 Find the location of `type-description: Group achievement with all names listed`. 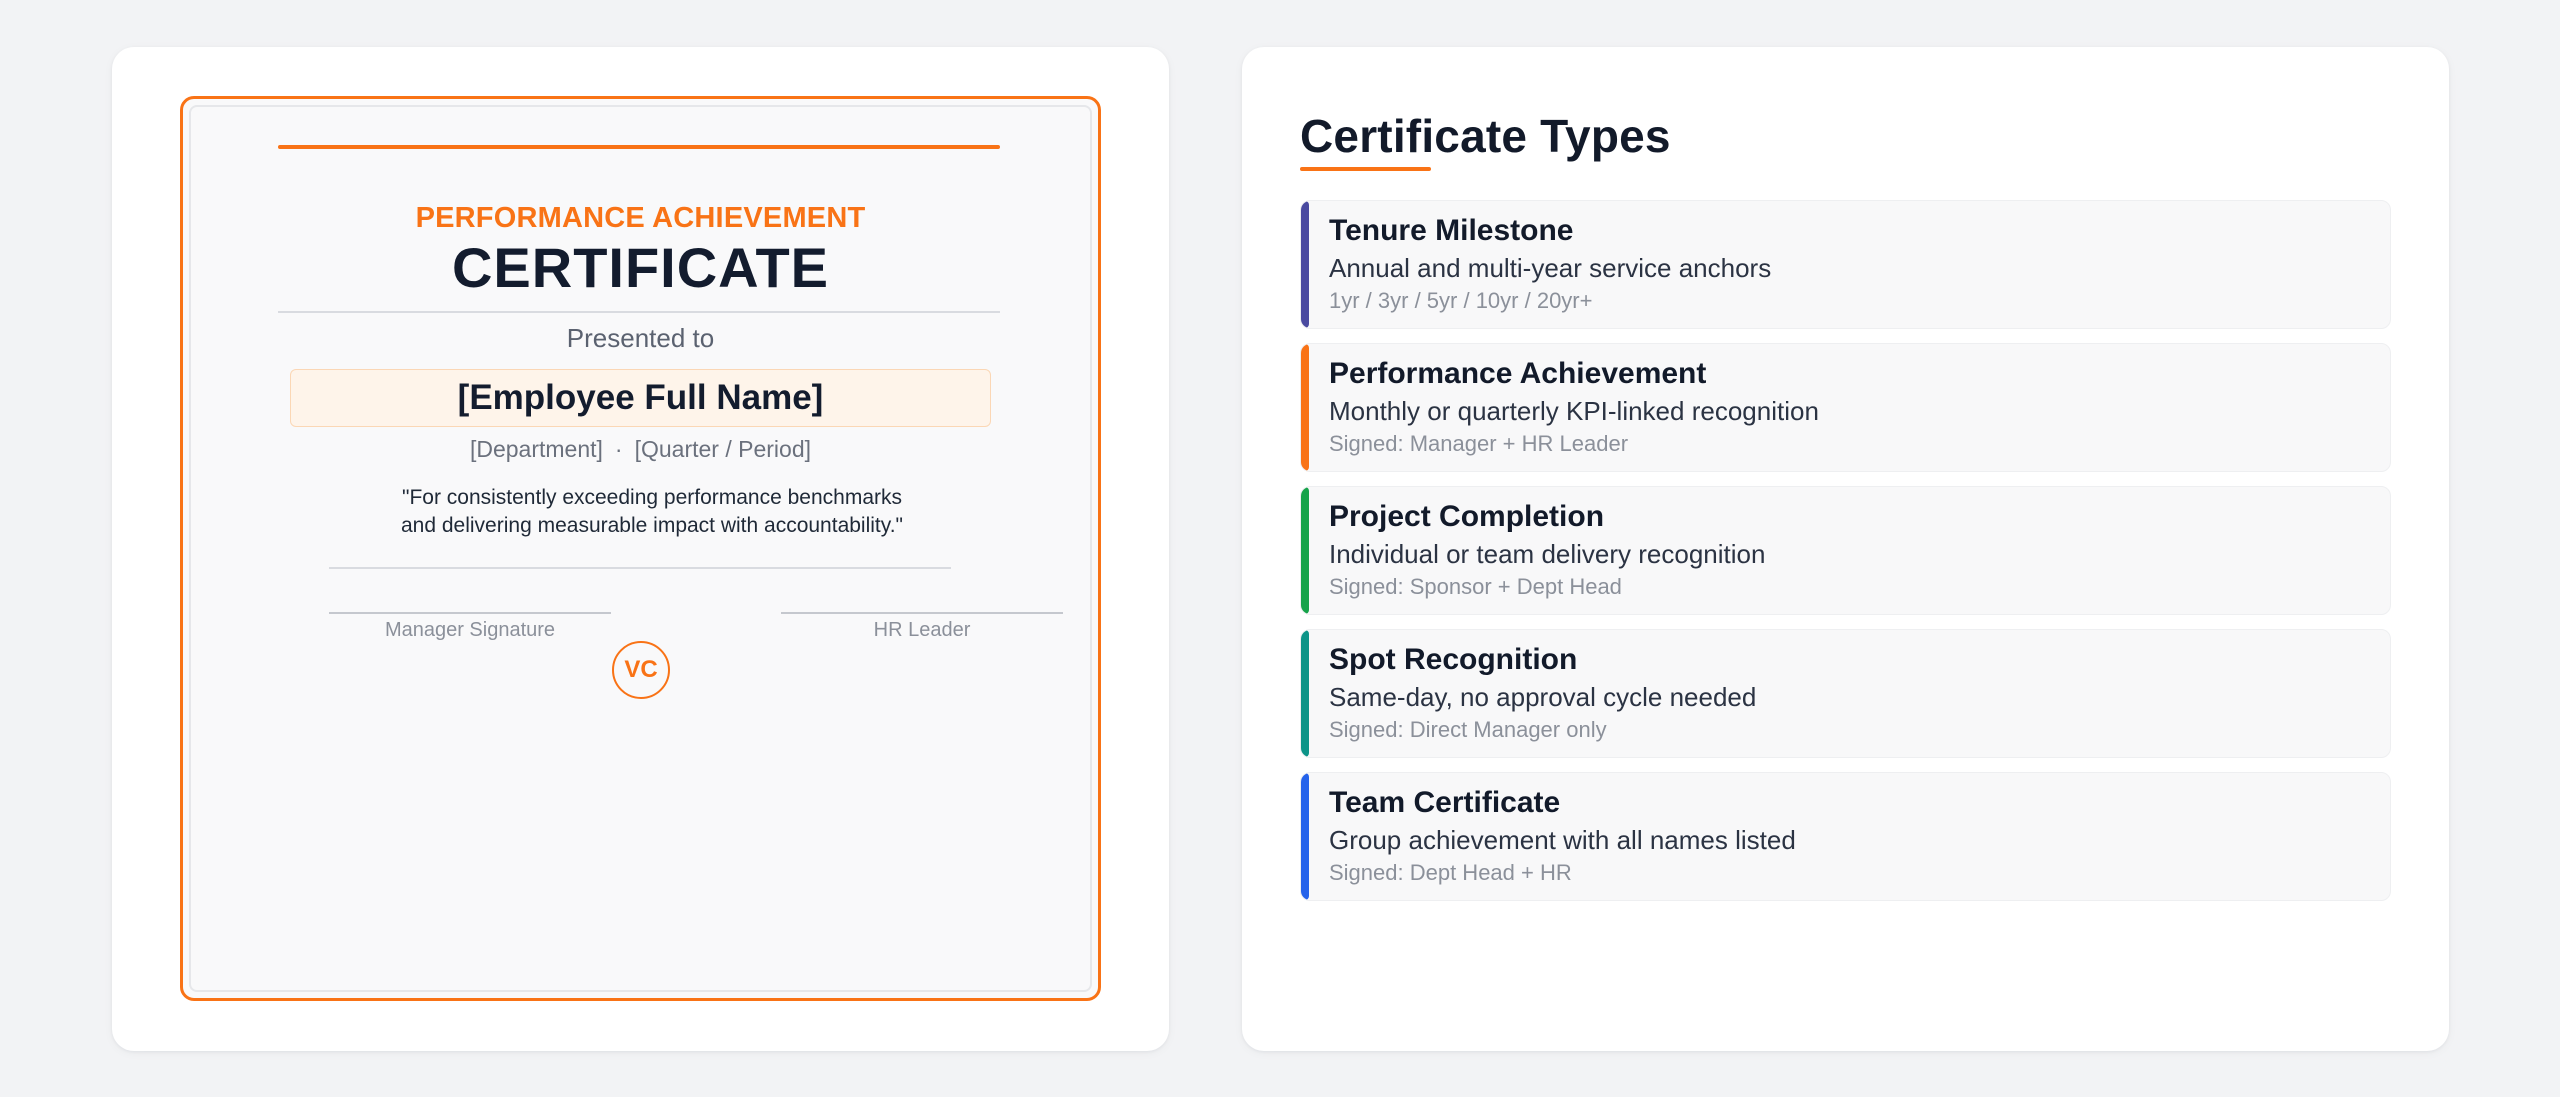

type-description: Group achievement with all names listed is located at coordinates (1562, 840).